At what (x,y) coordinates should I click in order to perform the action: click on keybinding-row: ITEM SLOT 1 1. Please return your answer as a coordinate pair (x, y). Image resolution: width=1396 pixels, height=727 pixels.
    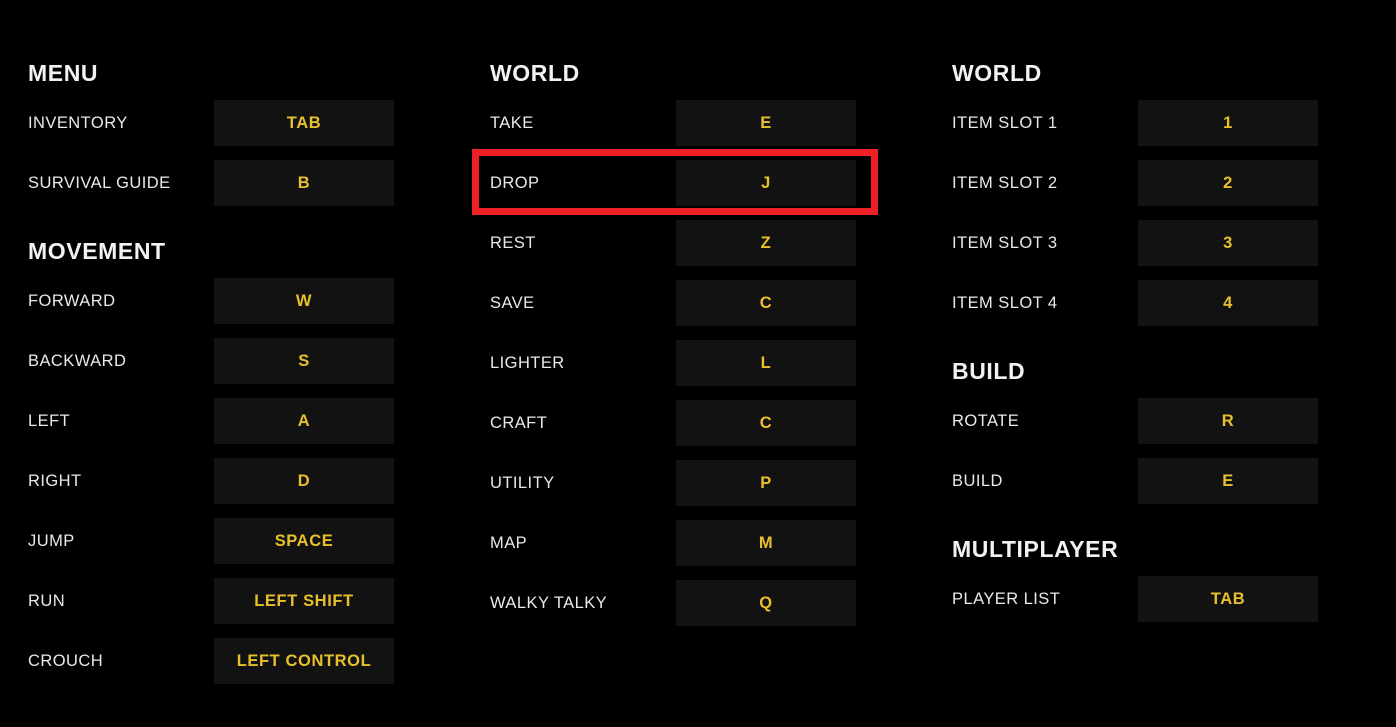
    Looking at the image, I should click on (1162, 123).